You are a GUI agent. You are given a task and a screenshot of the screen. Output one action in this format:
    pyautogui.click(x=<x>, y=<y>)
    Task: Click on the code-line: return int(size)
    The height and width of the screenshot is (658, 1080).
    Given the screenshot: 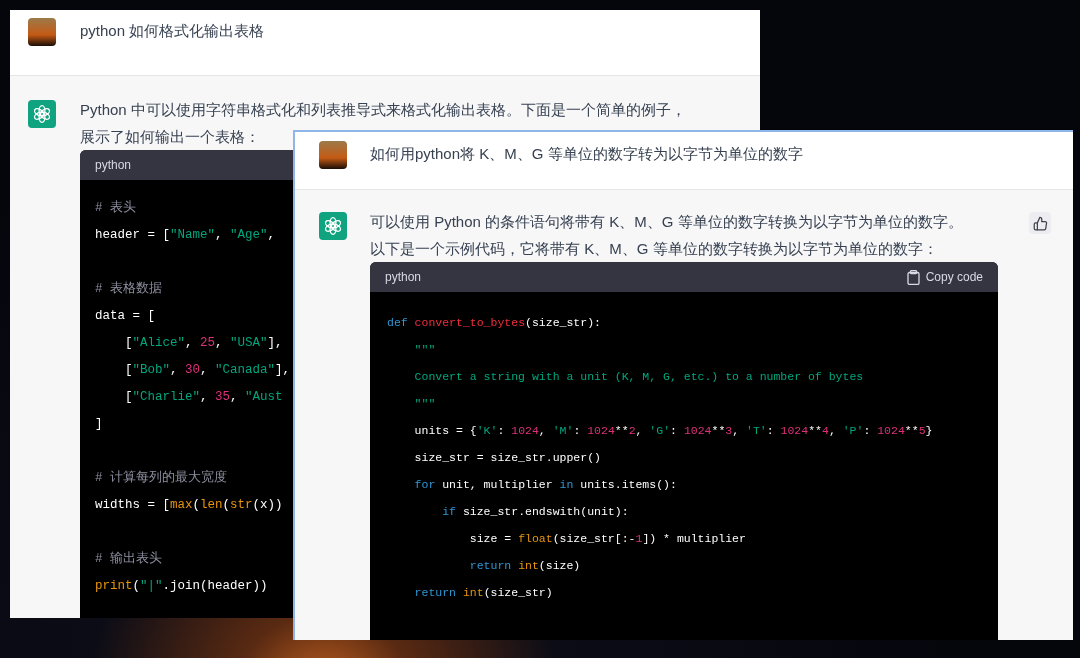 What is the action you would take?
    pyautogui.click(x=524, y=566)
    